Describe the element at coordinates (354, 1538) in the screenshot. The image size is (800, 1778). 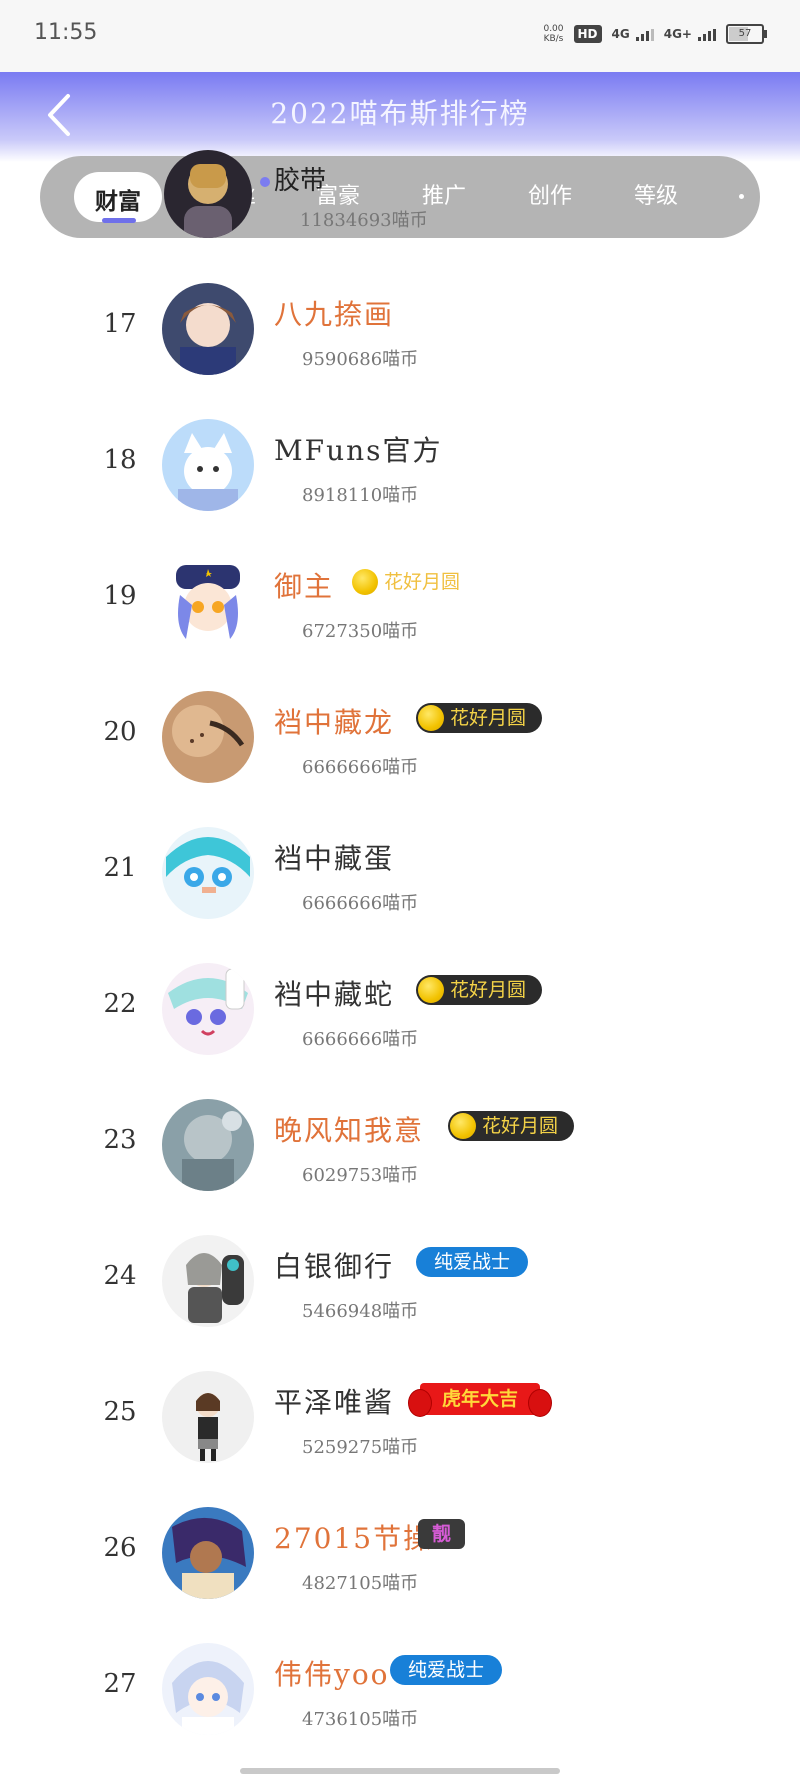
I see `user-name: 27015节操` at that location.